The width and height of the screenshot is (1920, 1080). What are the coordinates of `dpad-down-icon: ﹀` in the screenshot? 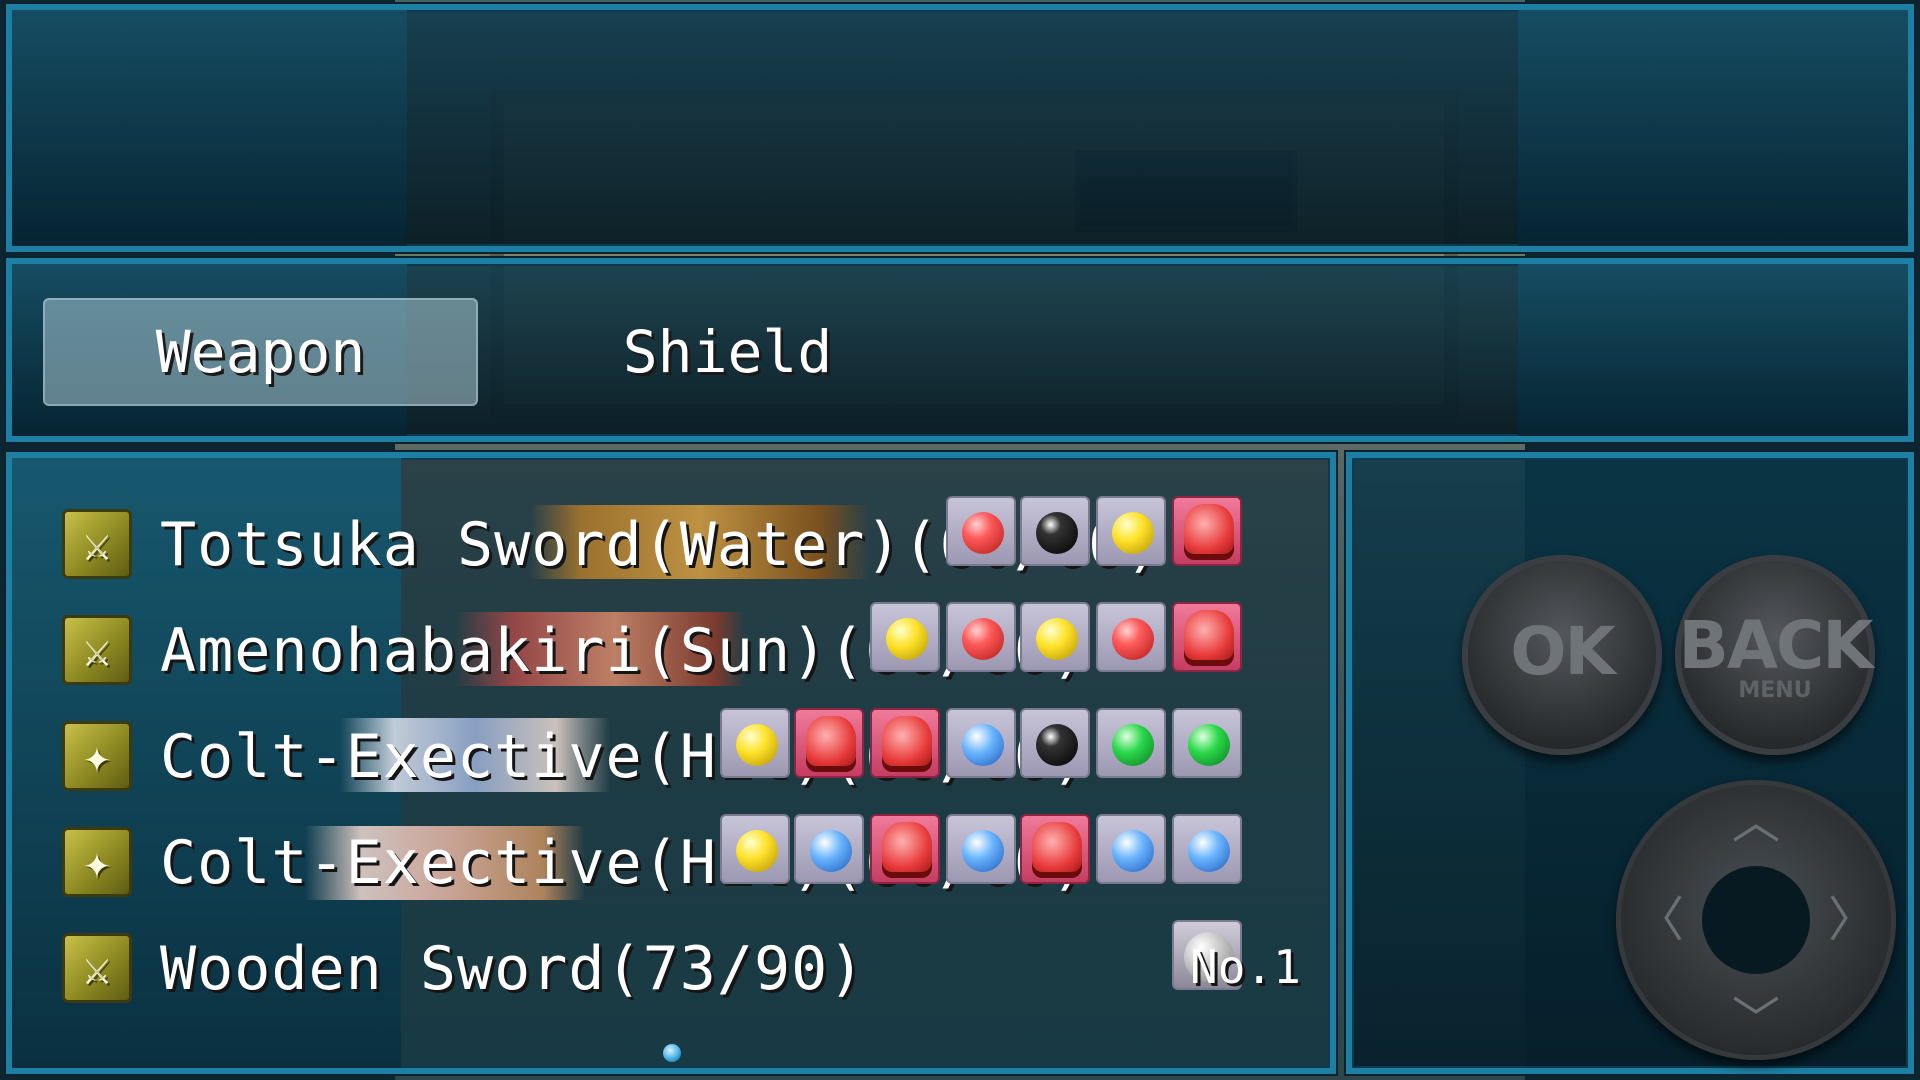 It's located at (1756, 1020).